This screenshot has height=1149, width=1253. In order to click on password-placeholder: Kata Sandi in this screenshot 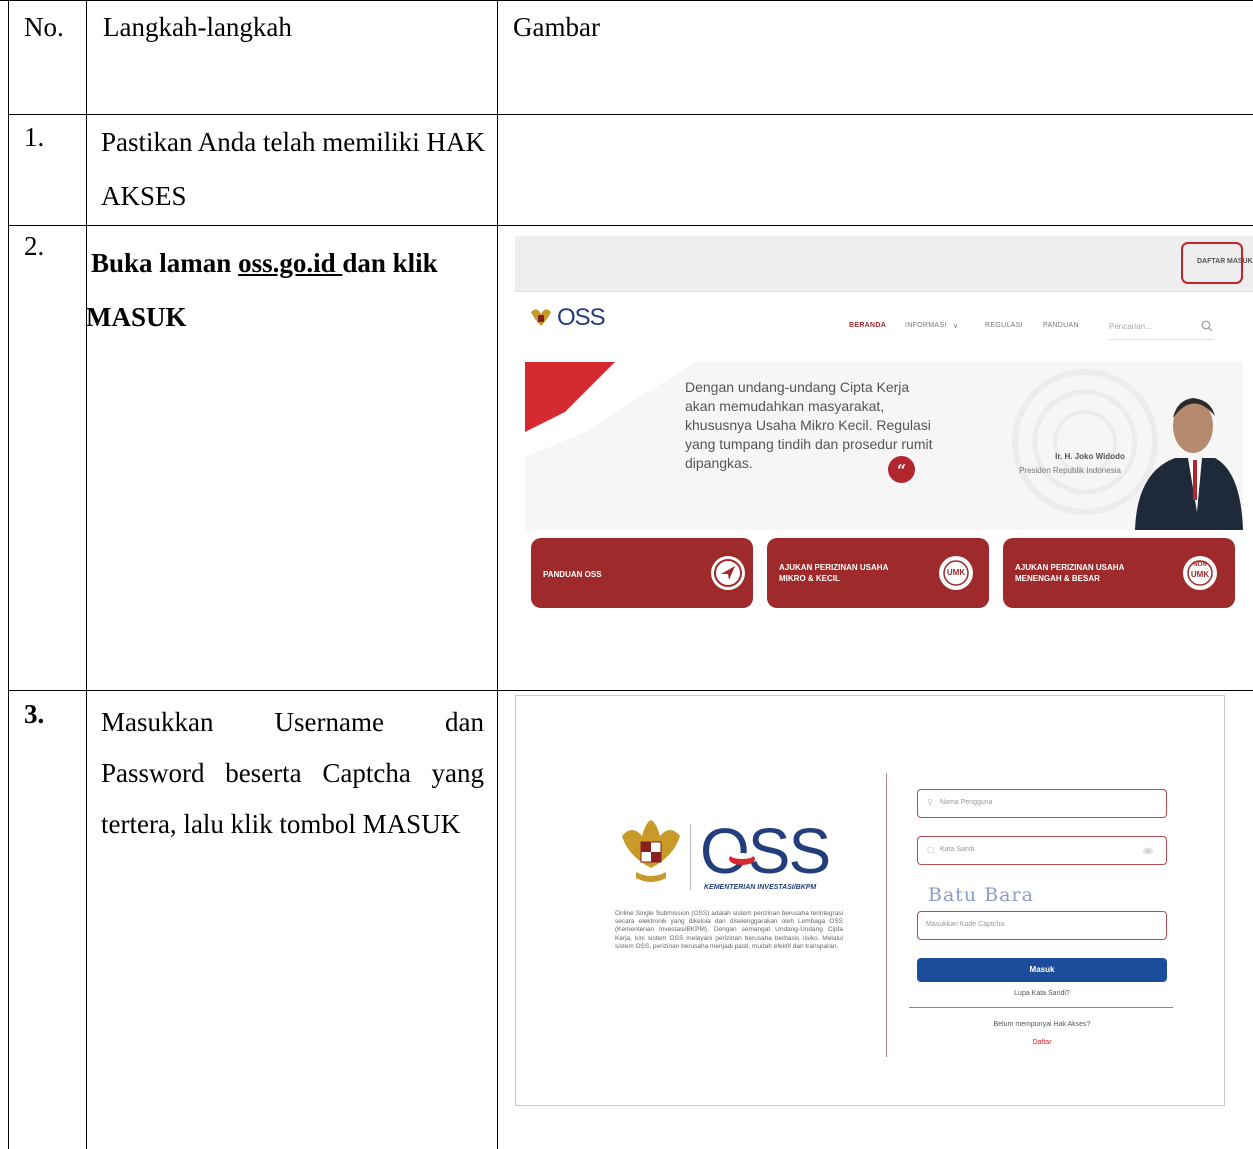, I will do `click(957, 849)`.